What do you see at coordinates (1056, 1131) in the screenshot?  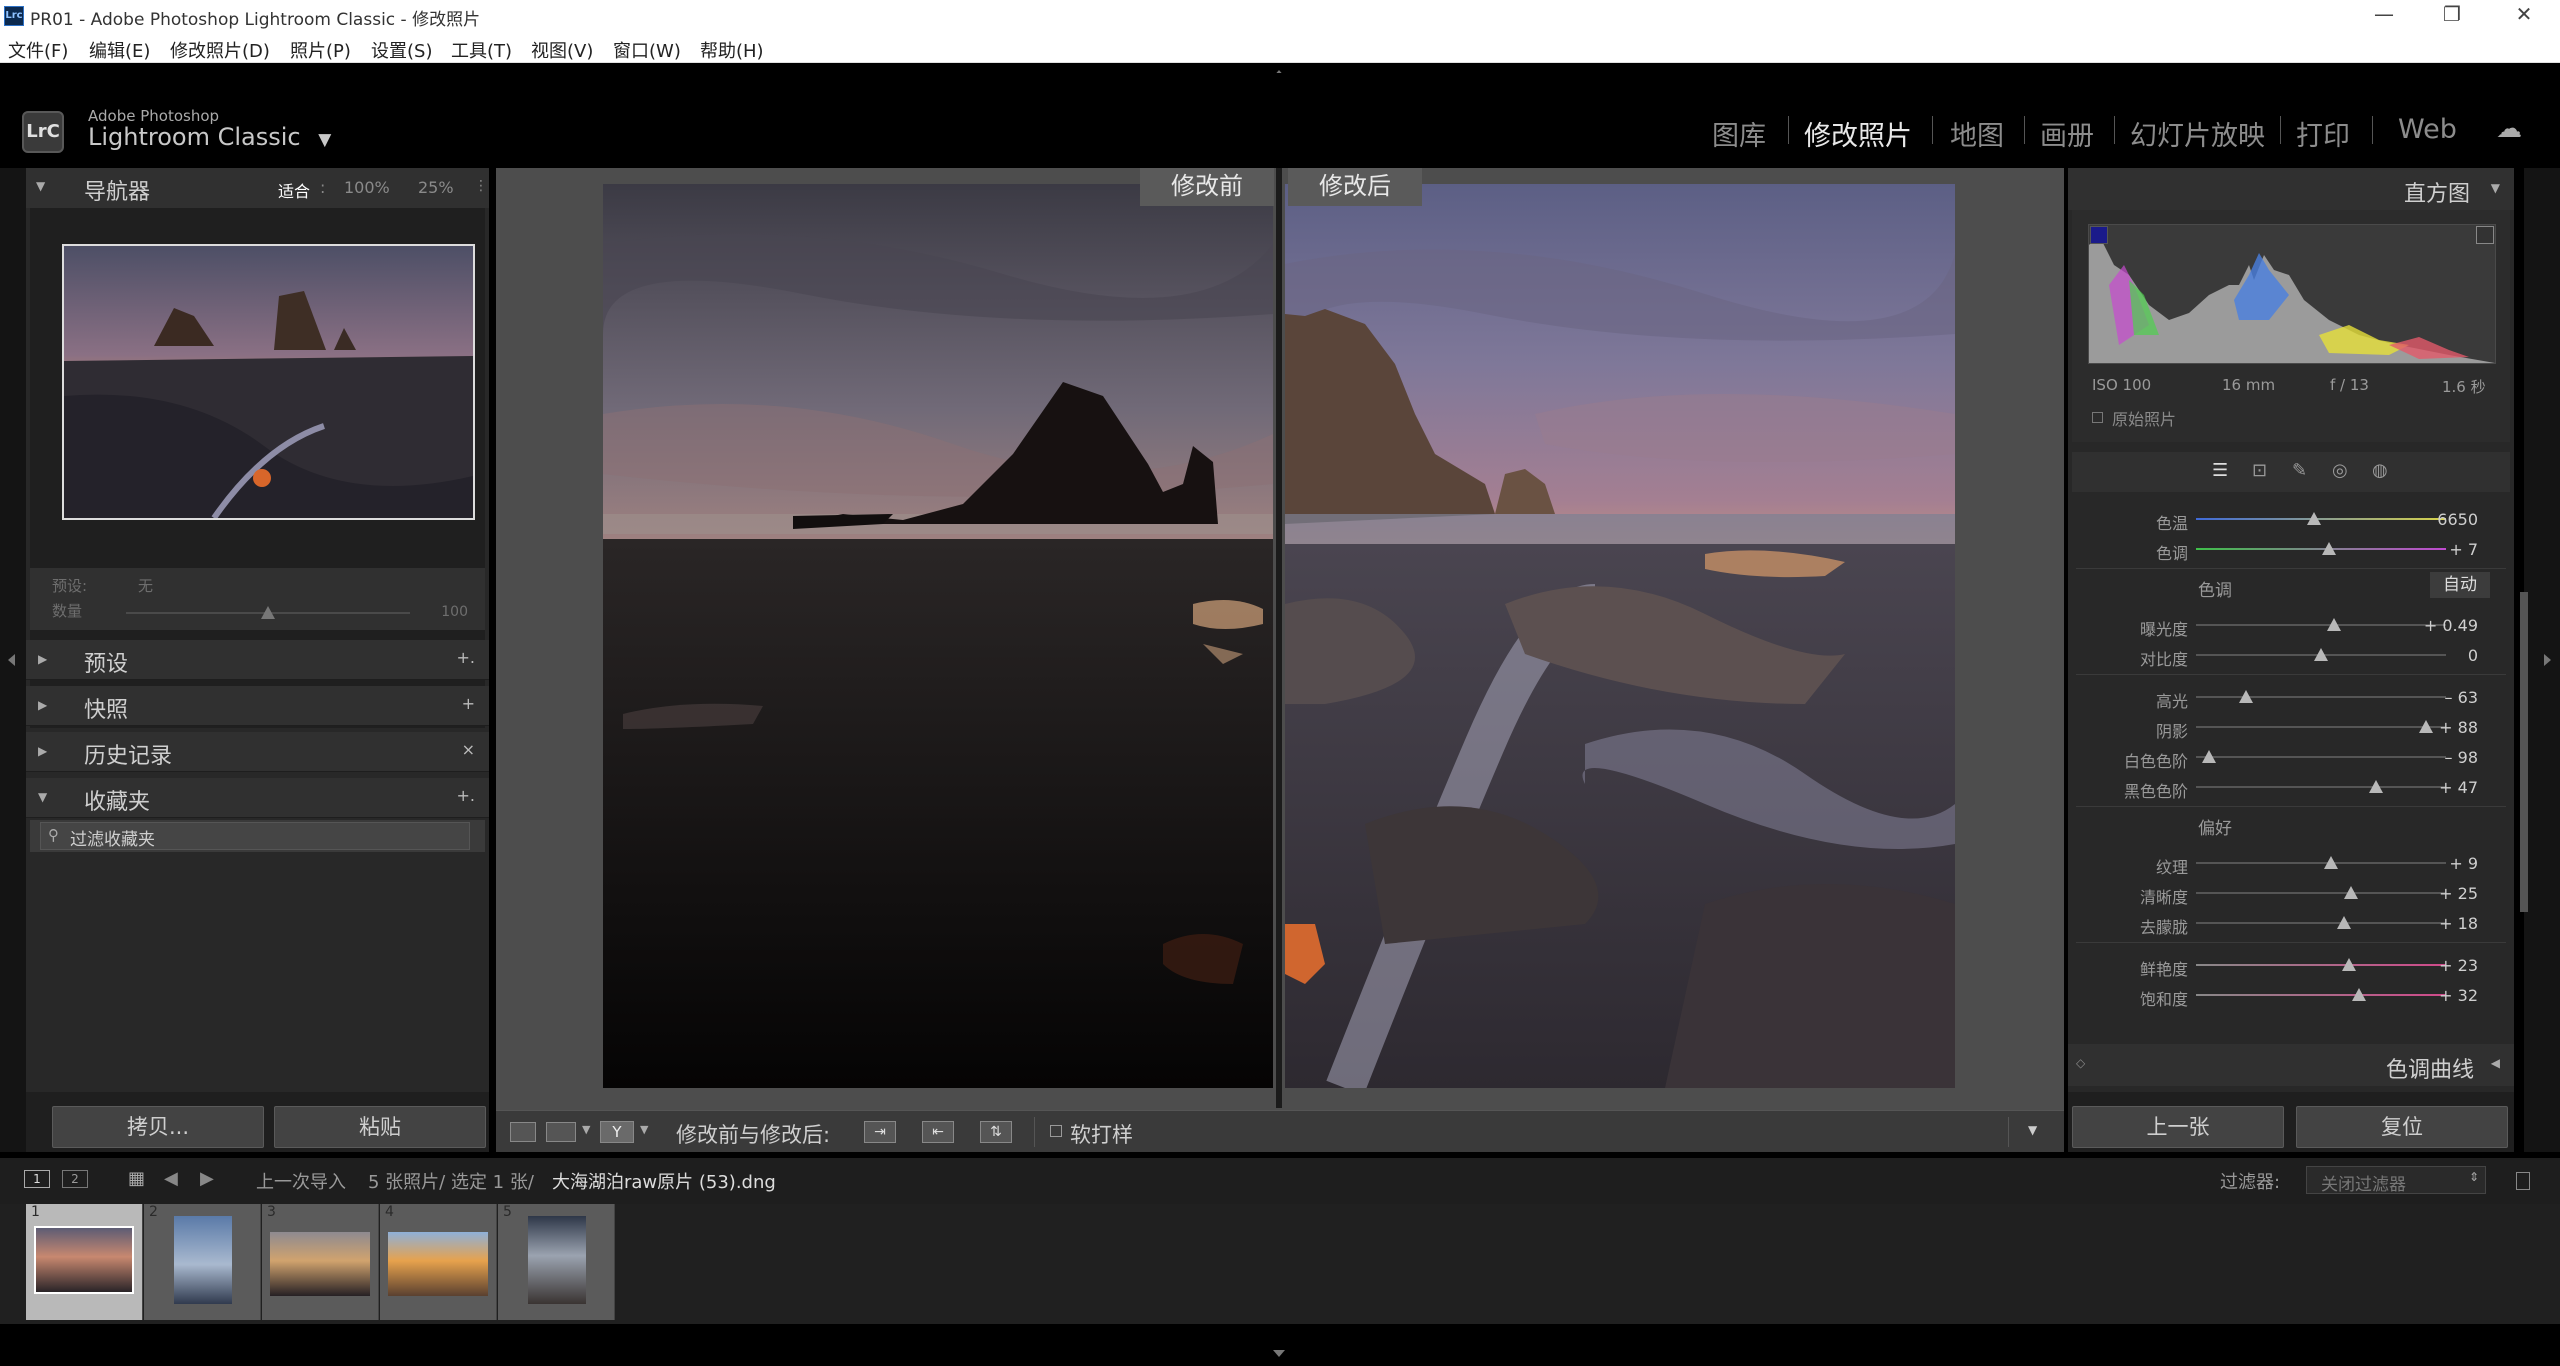 I see `soft-proof-checkbox` at bounding box center [1056, 1131].